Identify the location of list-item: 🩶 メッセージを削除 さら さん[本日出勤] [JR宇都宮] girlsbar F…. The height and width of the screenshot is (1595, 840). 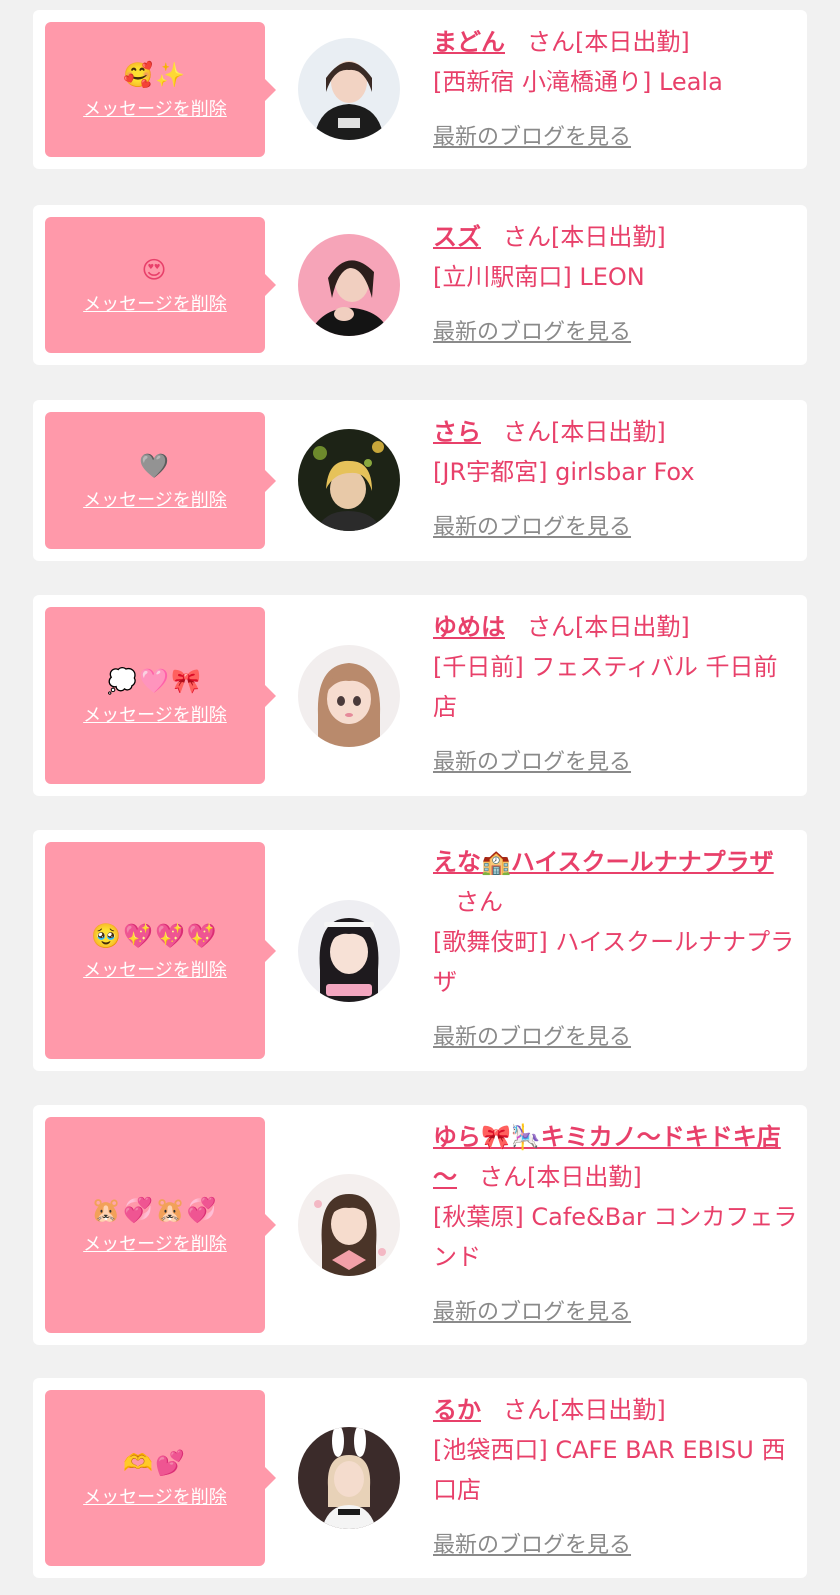
(420, 480).